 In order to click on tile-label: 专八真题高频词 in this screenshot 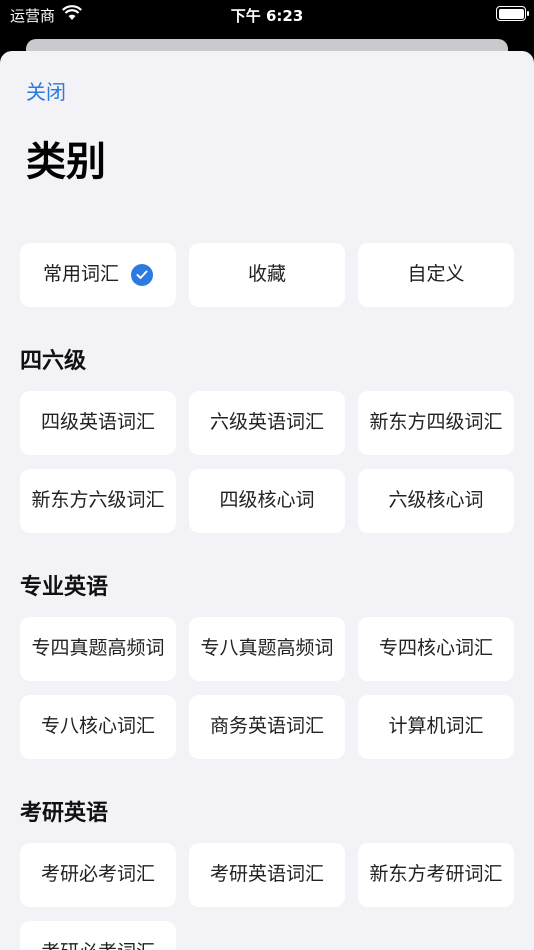, I will do `click(267, 648)`.